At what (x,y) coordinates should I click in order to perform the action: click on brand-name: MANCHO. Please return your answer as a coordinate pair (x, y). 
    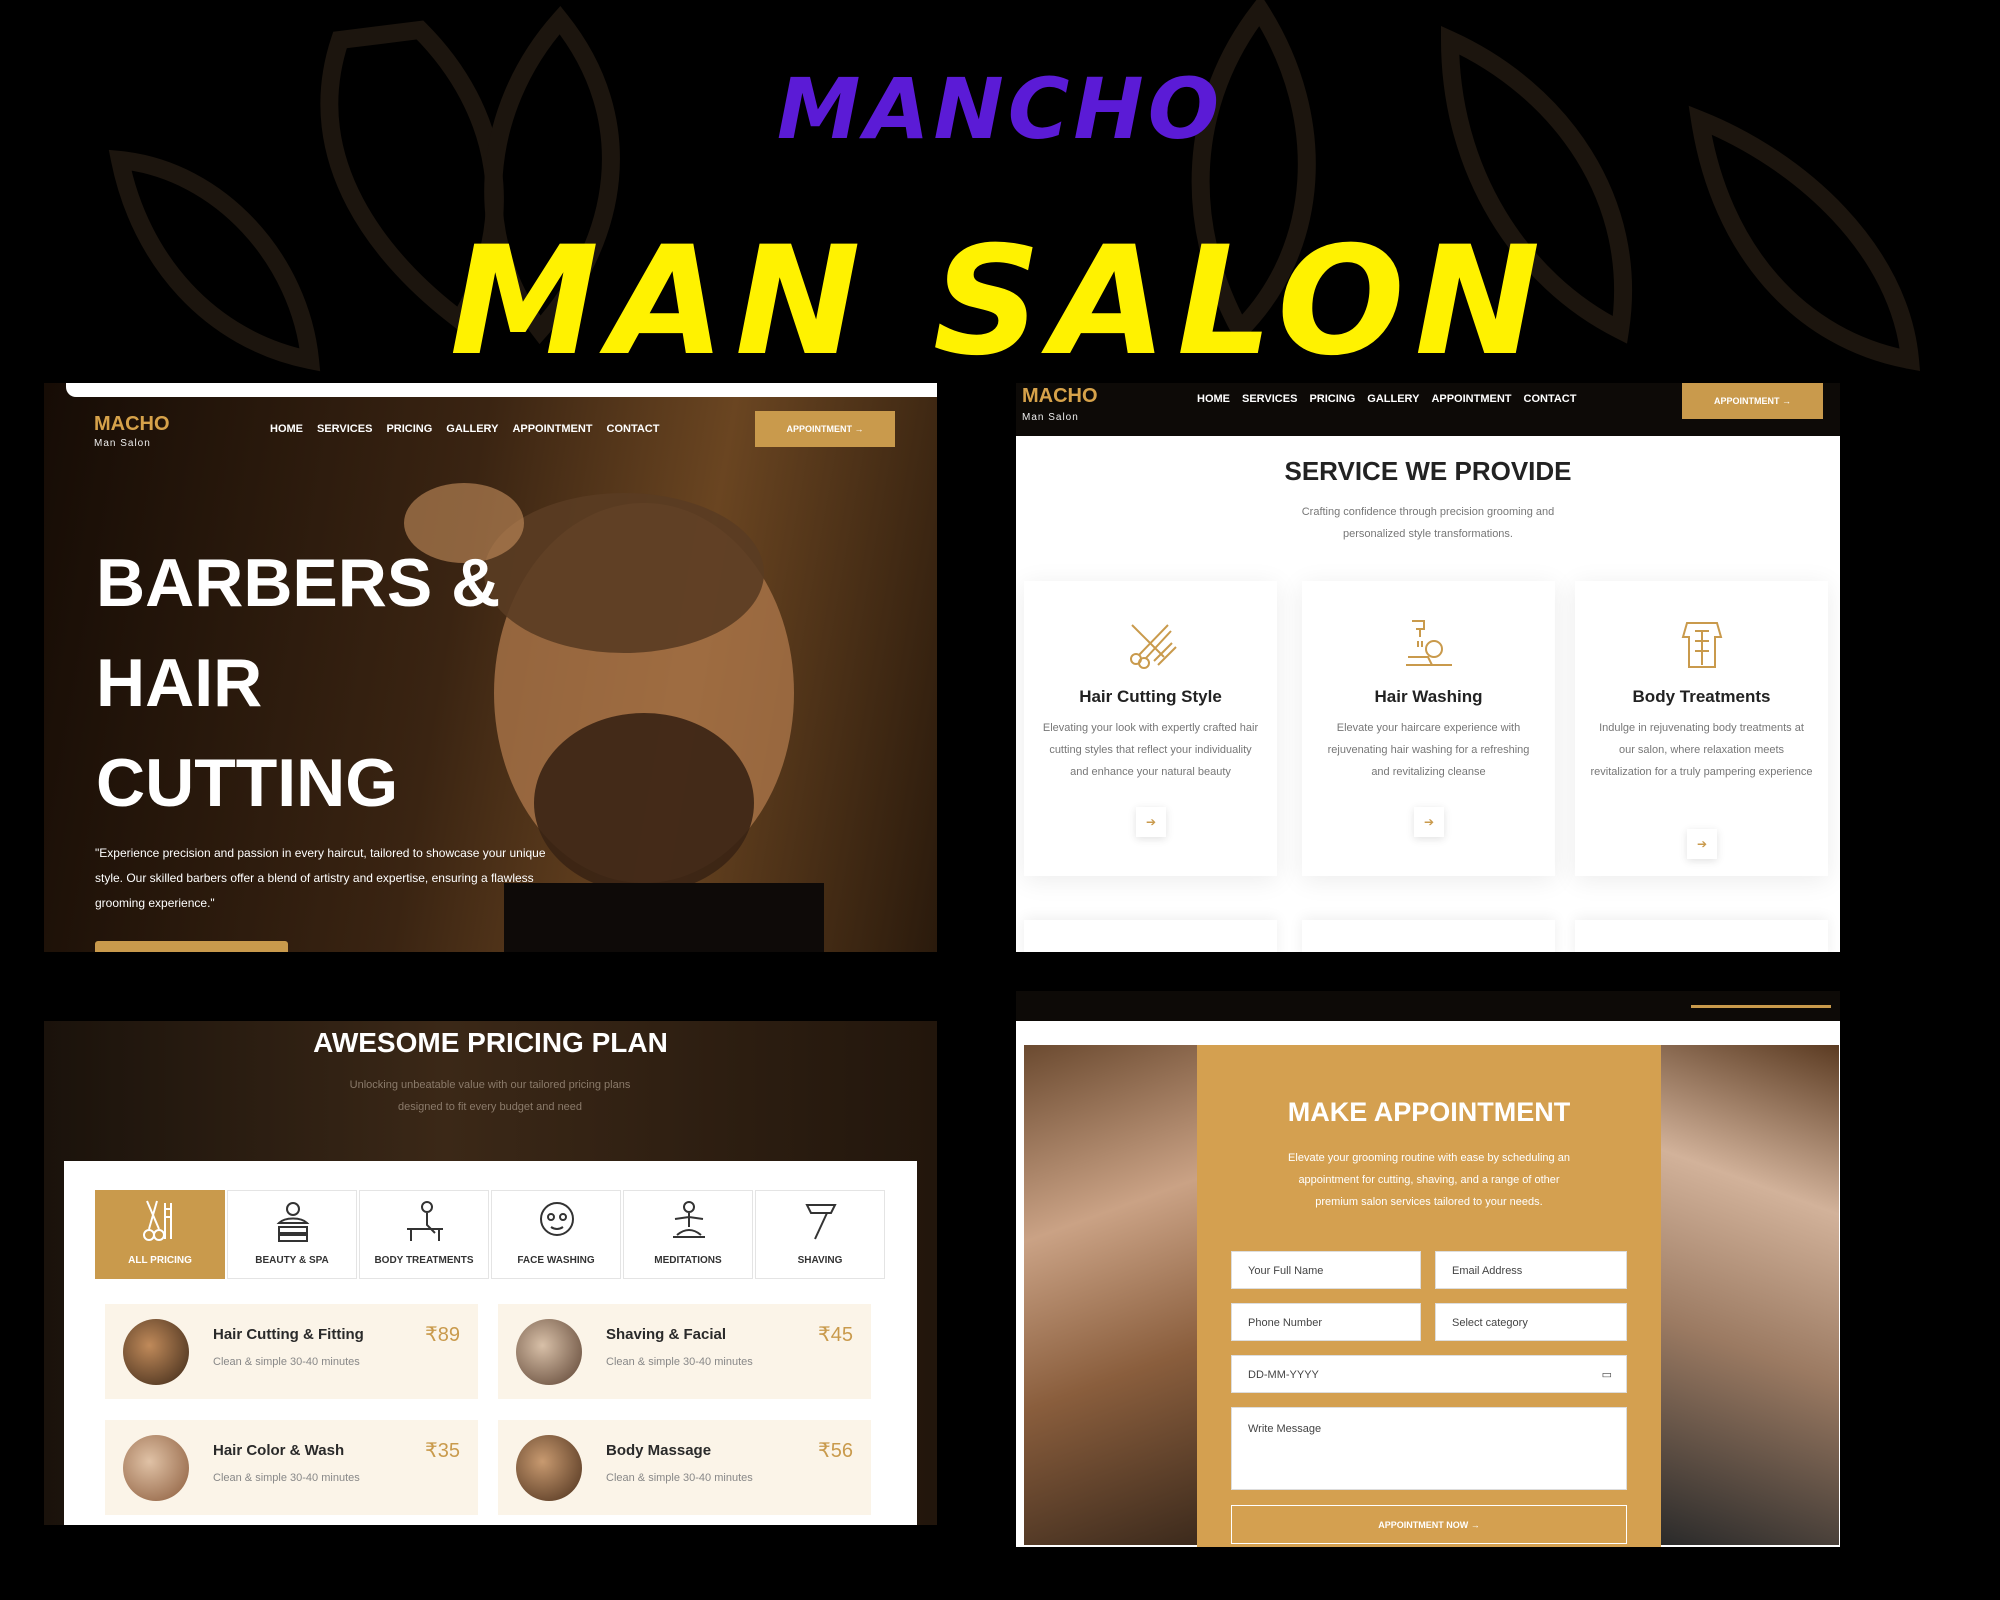
    Looking at the image, I should click on (1000, 109).